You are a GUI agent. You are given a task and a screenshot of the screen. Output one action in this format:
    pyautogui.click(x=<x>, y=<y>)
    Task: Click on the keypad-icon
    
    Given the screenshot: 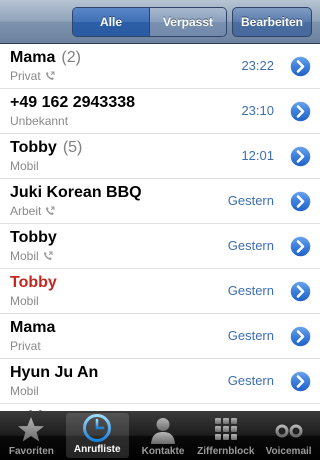 What is the action you would take?
    pyautogui.click(x=225, y=429)
    